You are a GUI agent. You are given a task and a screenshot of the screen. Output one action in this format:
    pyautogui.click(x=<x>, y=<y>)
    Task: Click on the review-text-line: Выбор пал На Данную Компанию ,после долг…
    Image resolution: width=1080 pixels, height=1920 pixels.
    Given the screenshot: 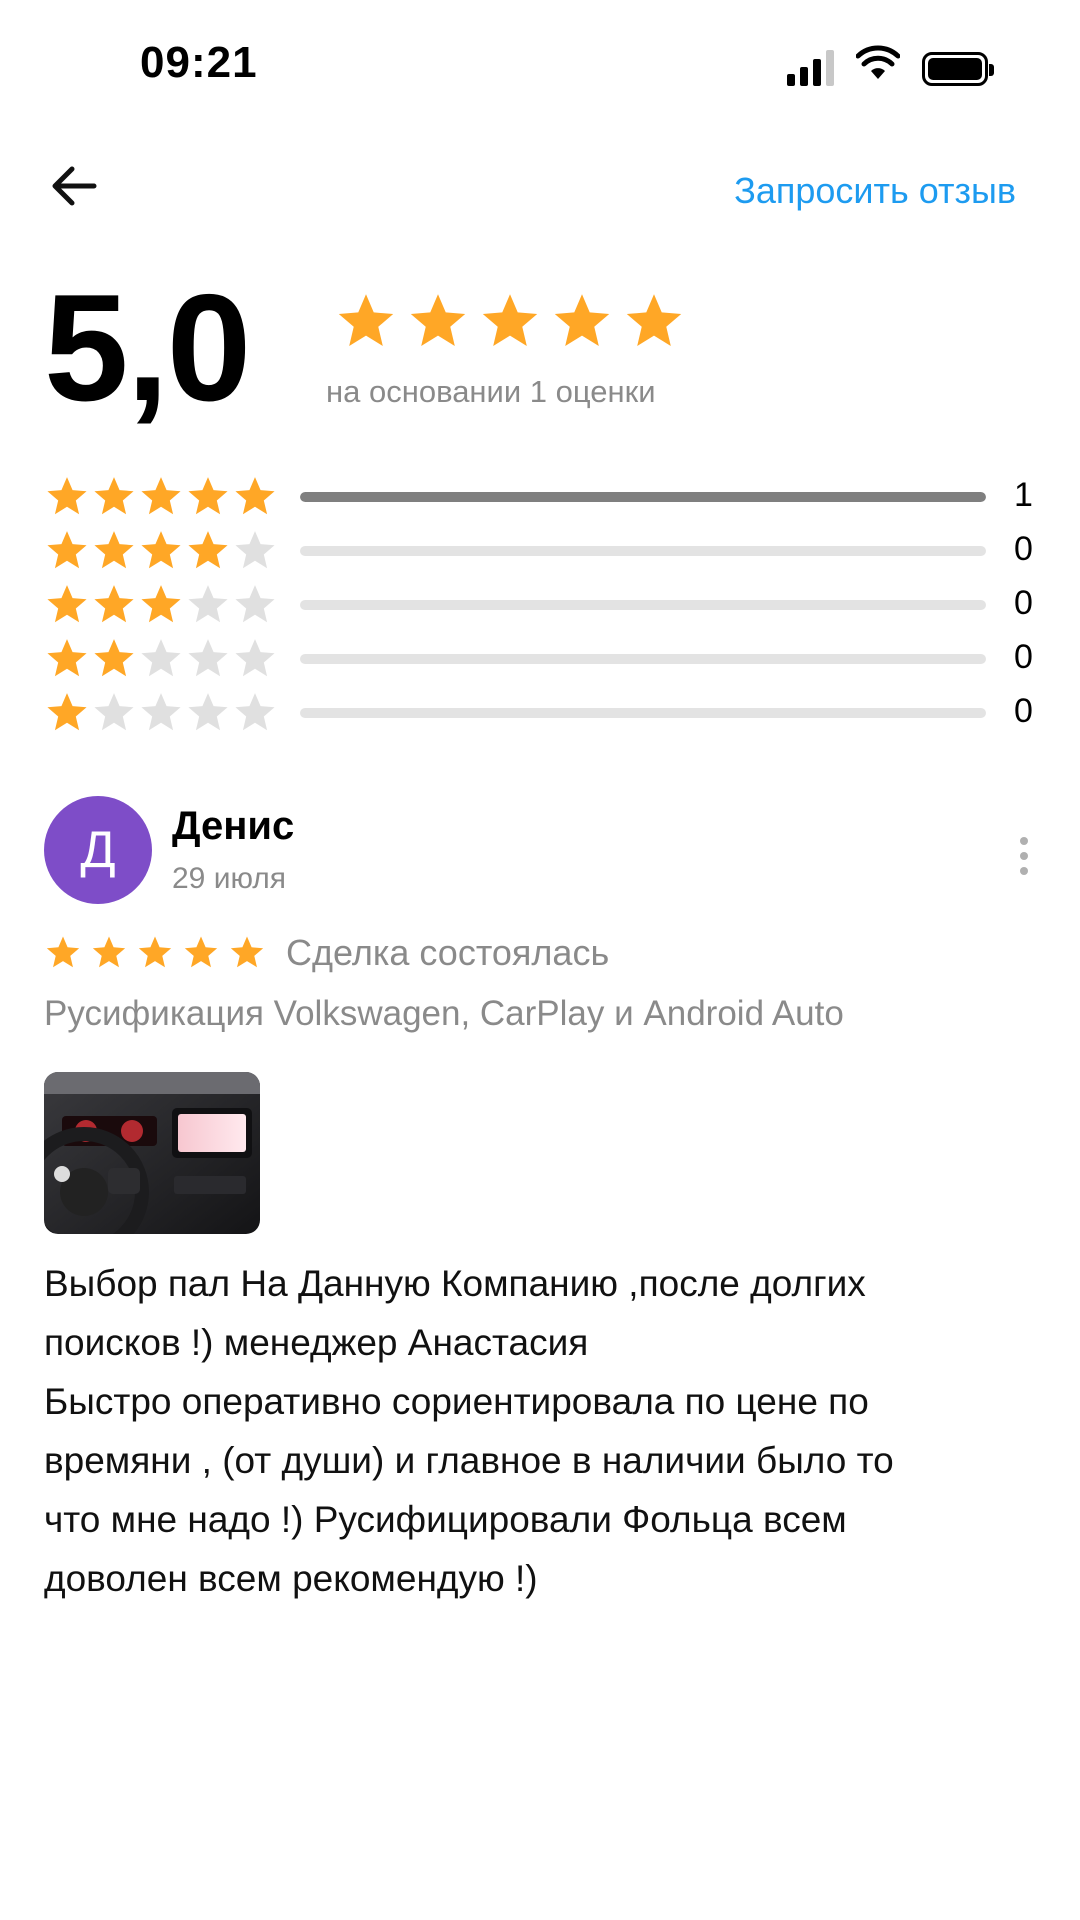 What is the action you would take?
    pyautogui.click(x=455, y=1283)
    